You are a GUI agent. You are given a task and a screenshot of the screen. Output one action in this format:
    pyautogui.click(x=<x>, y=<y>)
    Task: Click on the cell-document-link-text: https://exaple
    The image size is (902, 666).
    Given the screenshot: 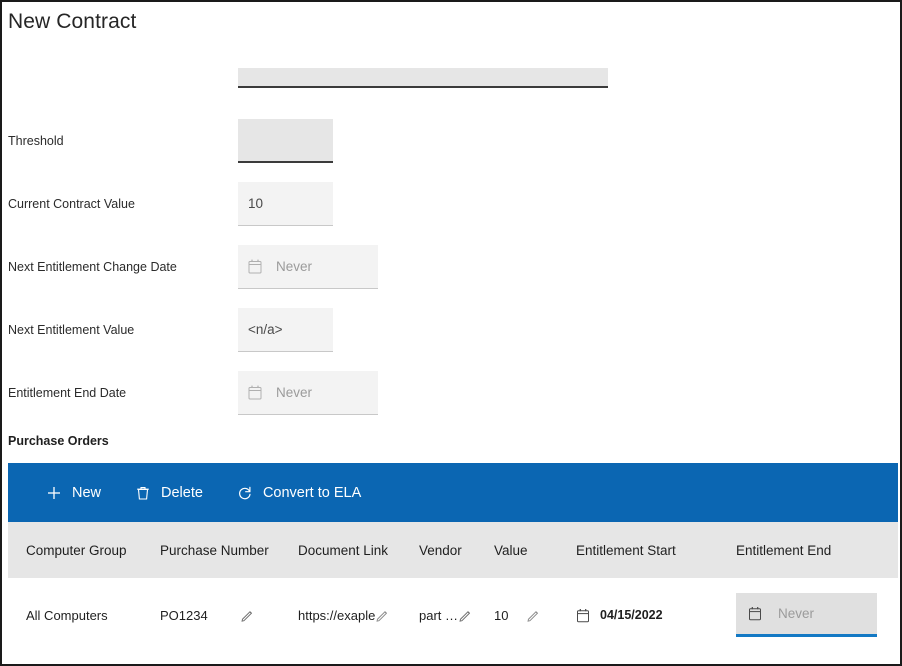 What is the action you would take?
    pyautogui.click(x=337, y=615)
    